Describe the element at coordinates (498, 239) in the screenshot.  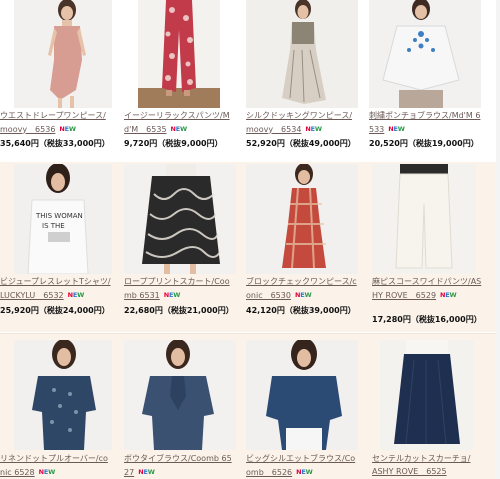
I see `scrollbar` at that location.